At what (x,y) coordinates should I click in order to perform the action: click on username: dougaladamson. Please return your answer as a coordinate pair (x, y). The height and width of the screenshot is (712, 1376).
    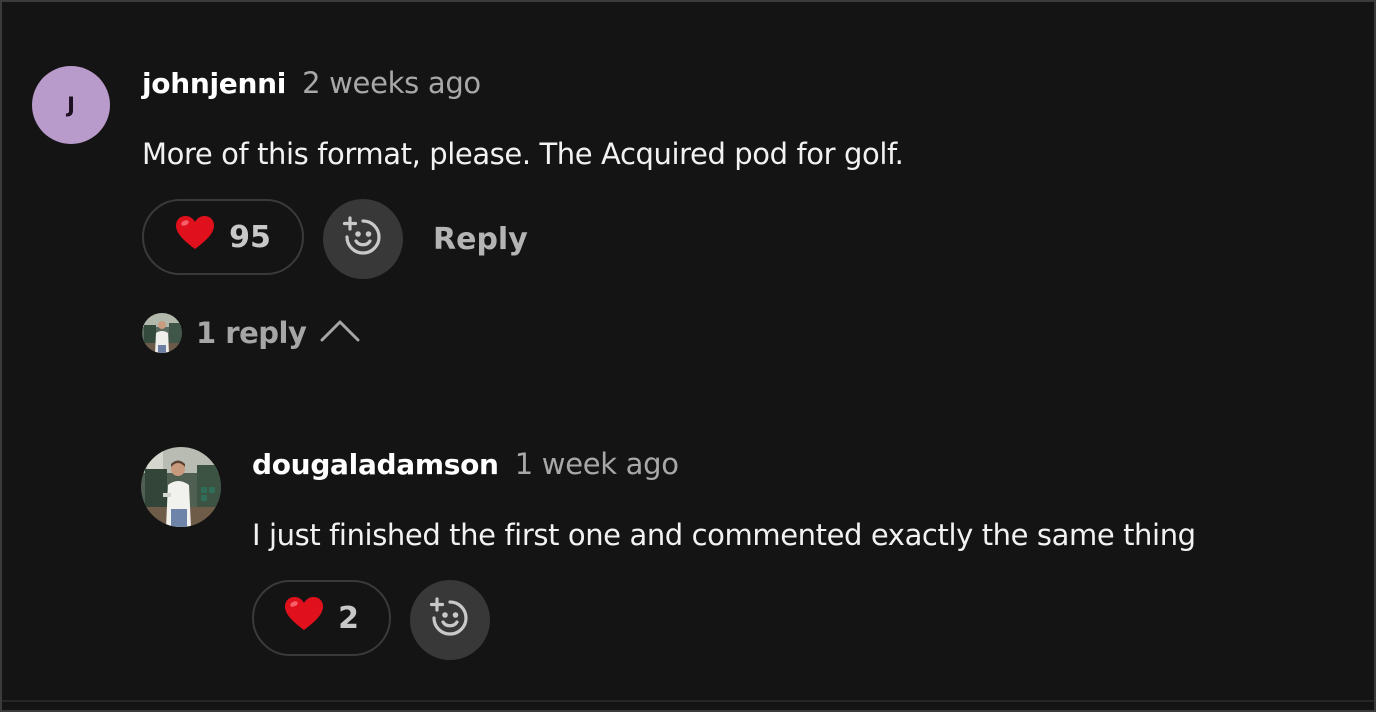
    Looking at the image, I should click on (375, 464).